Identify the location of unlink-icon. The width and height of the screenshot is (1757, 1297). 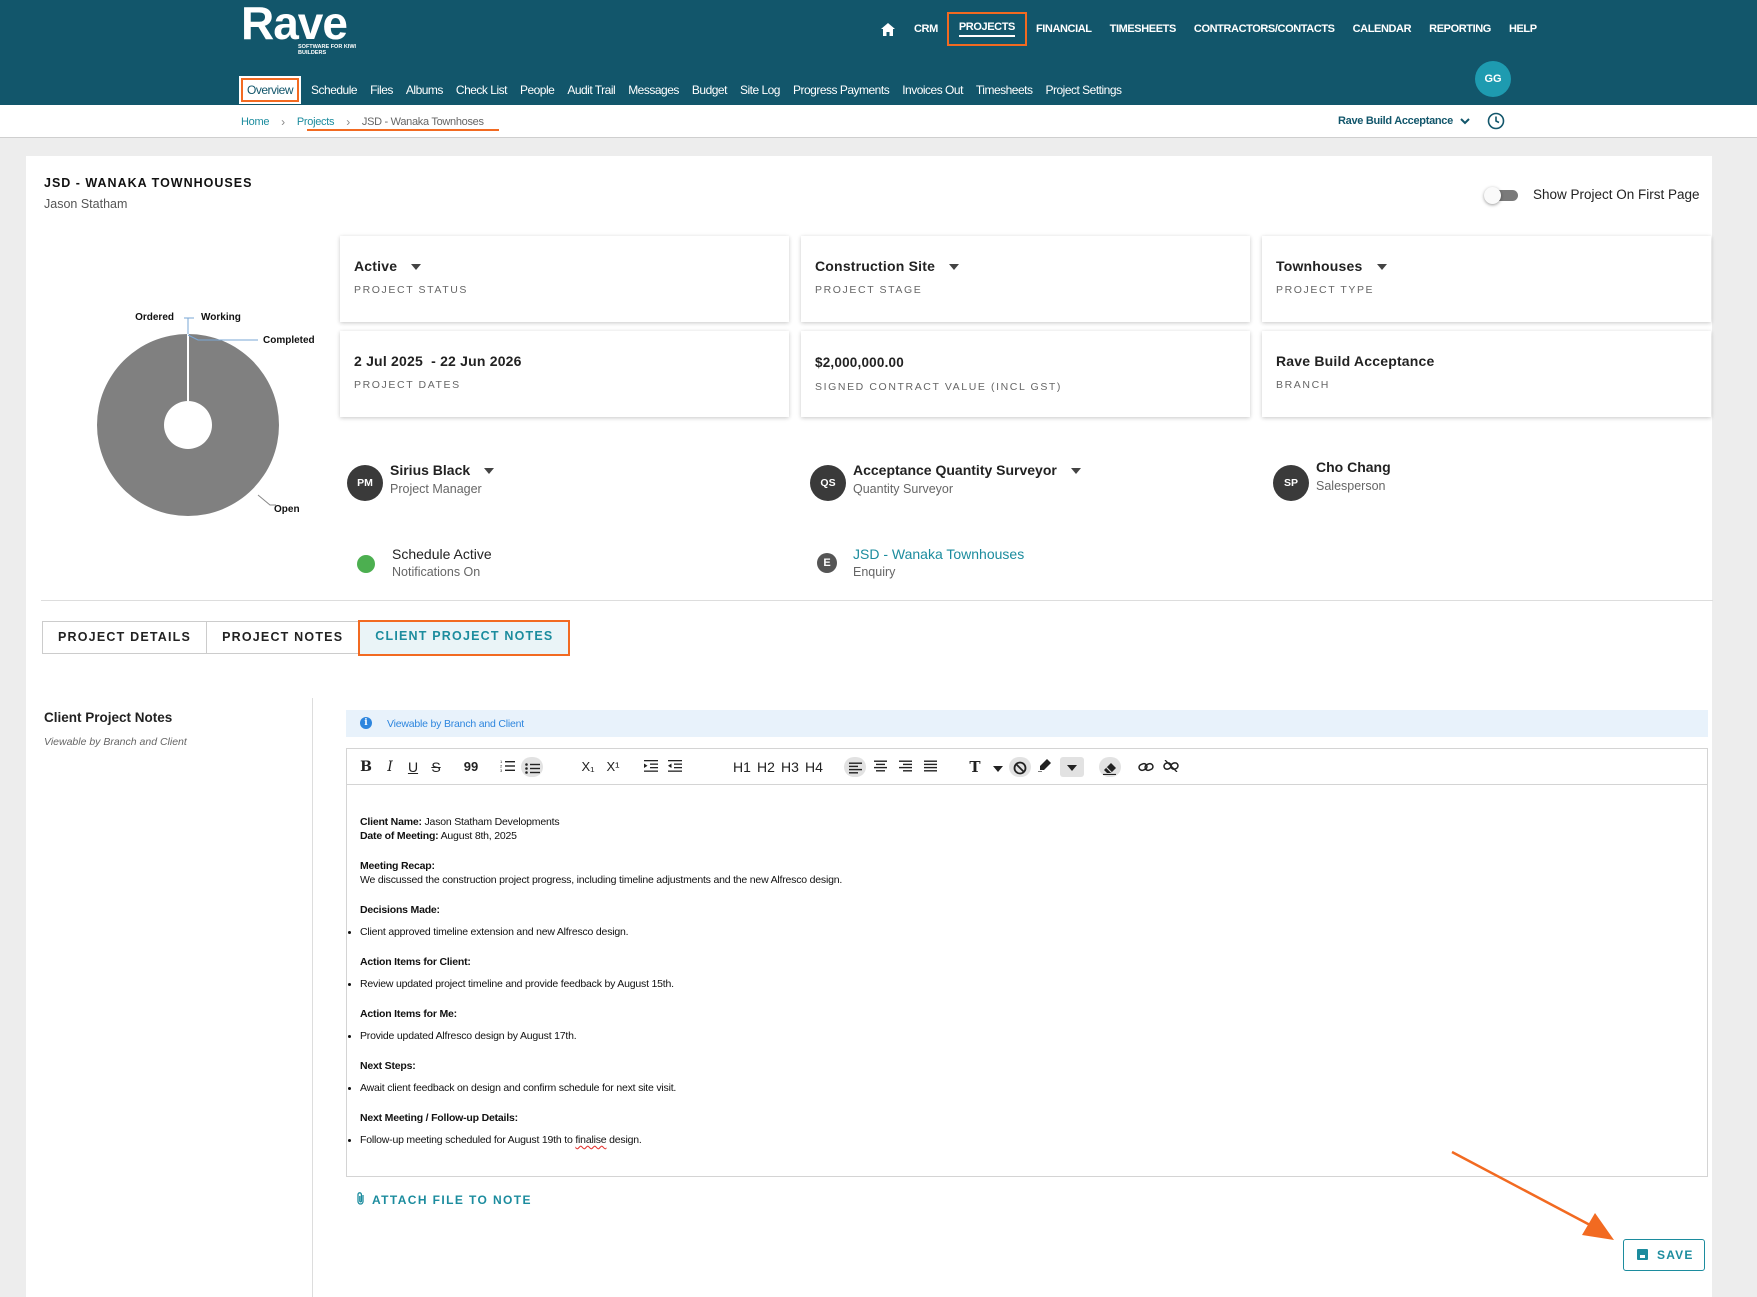
(1171, 767).